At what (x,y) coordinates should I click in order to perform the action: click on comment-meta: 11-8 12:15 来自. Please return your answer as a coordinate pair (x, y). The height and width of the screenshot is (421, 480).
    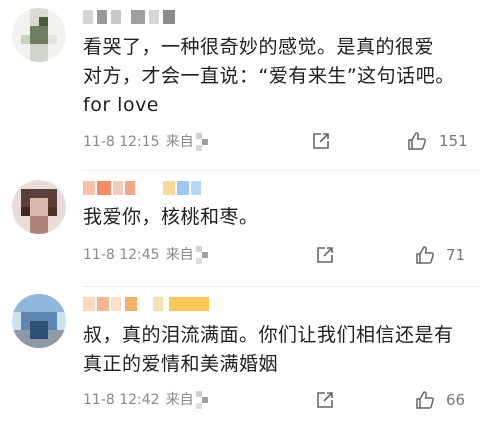
    Looking at the image, I should click on (147, 142).